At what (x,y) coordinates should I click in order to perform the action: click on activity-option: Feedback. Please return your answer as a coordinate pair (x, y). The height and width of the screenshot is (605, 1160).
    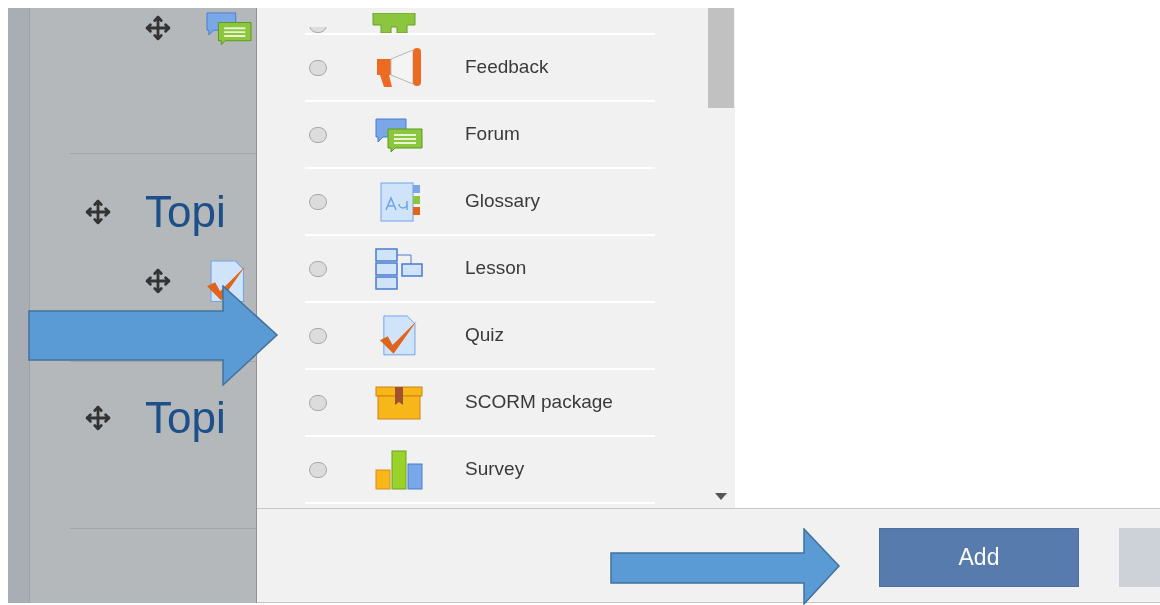
    Looking at the image, I should click on (480, 68).